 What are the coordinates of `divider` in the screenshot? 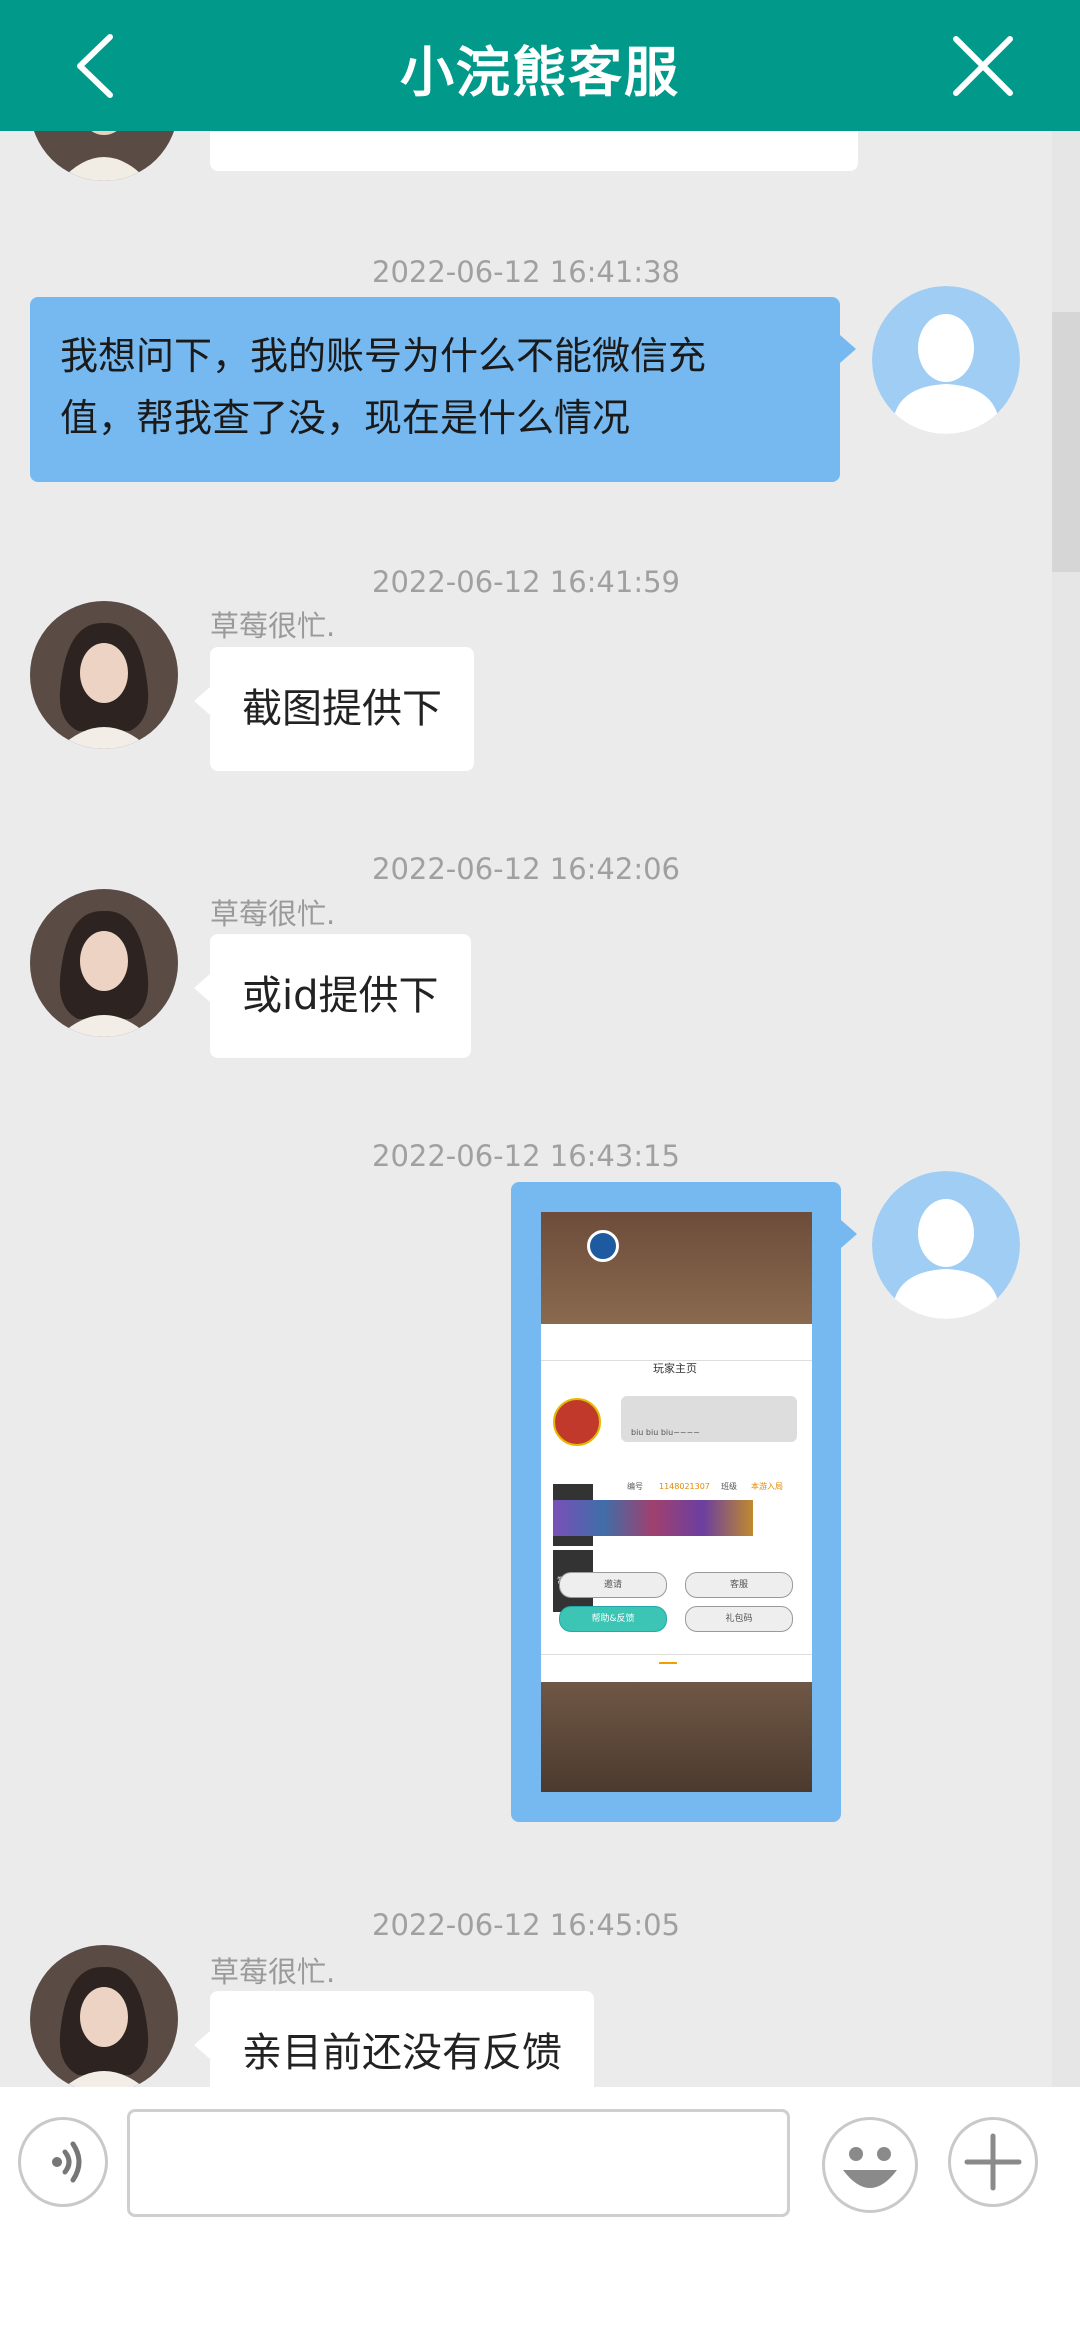 It's located at (676, 1360).